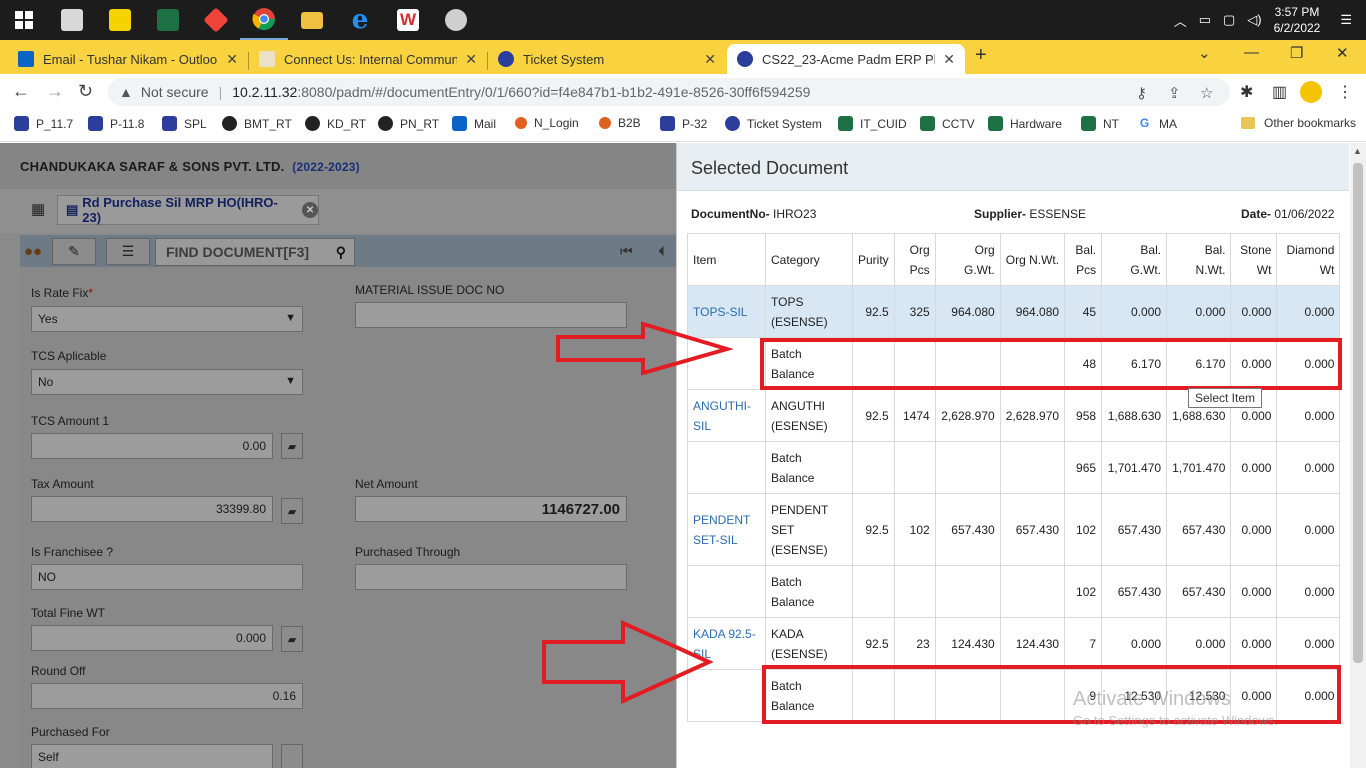  What do you see at coordinates (1100, 123) in the screenshot?
I see `bookmark-nt: NT` at bounding box center [1100, 123].